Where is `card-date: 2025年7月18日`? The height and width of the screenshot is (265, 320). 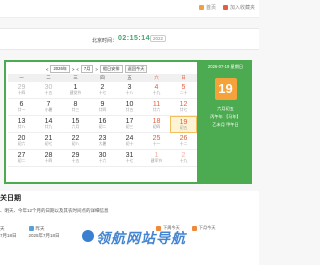 card-date: 2025年7月18日 is located at coordinates (44, 235).